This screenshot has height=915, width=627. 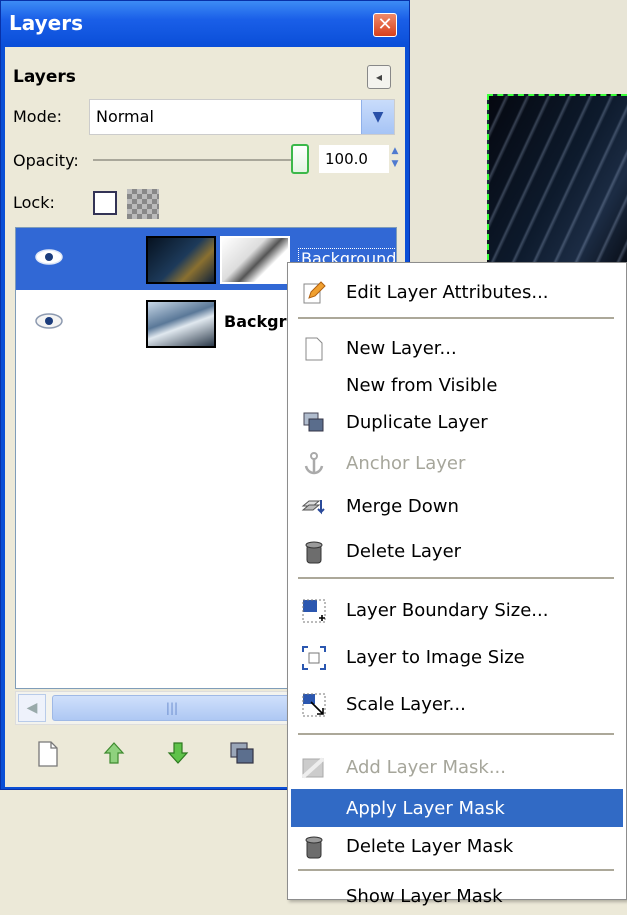 I want to click on opacity-spinner: ▲ ▼, so click(x=395, y=159).